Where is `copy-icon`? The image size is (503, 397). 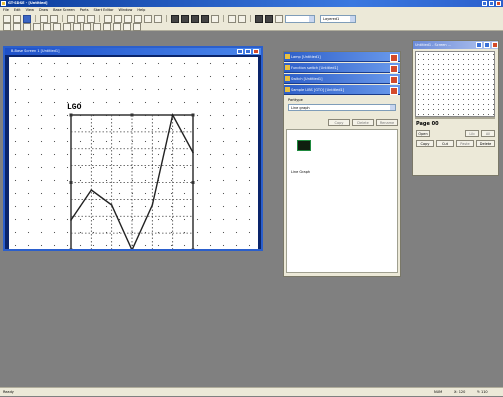 copy-icon is located at coordinates (81, 18).